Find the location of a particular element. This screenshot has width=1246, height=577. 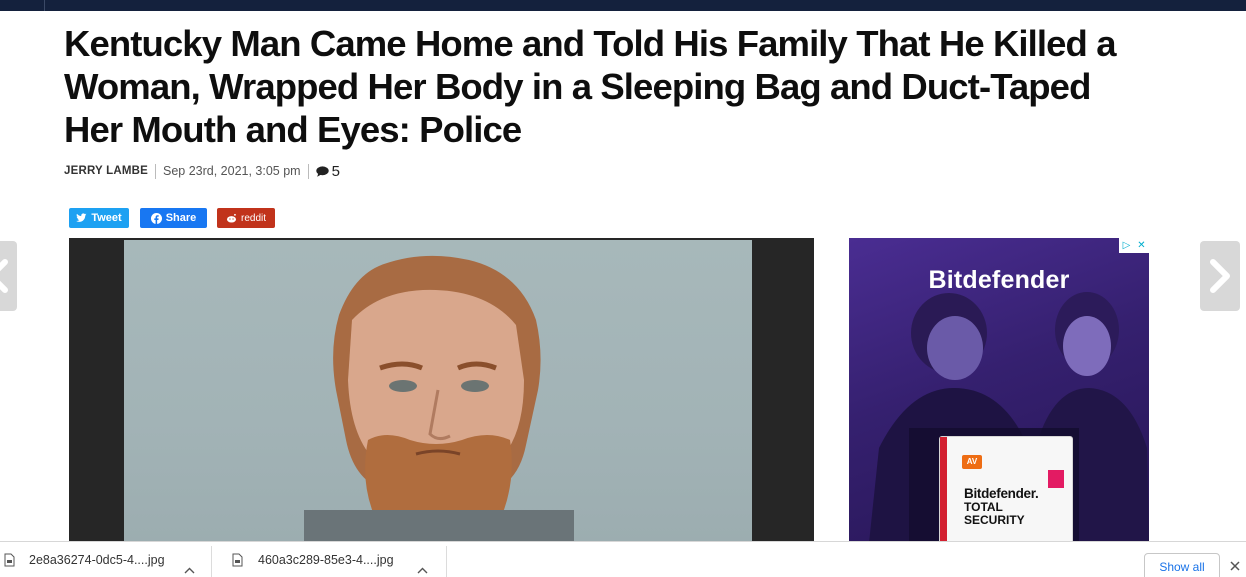

download-item: 460a3c289-85e3-4....jpg is located at coordinates (313, 559).